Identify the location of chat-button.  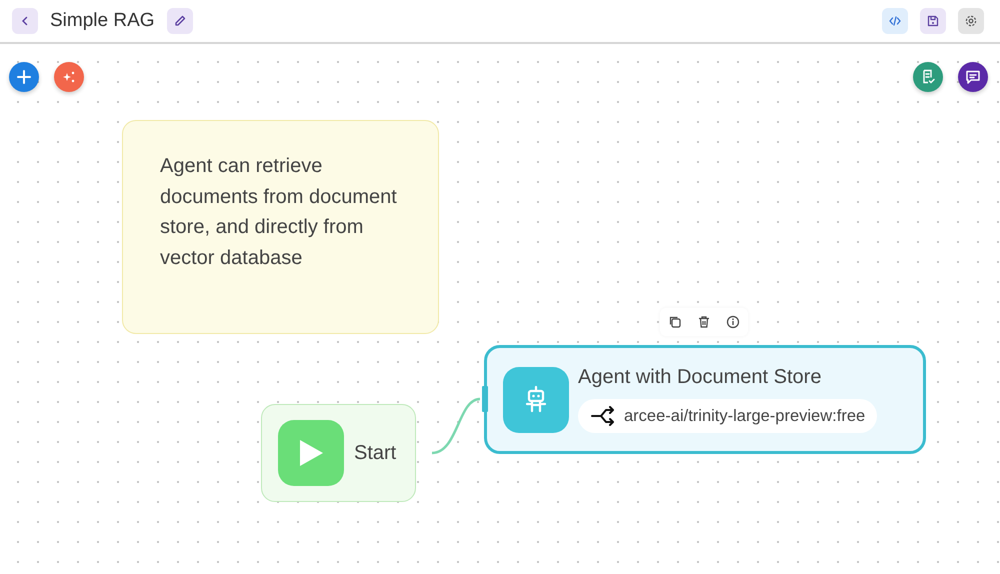
(973, 77).